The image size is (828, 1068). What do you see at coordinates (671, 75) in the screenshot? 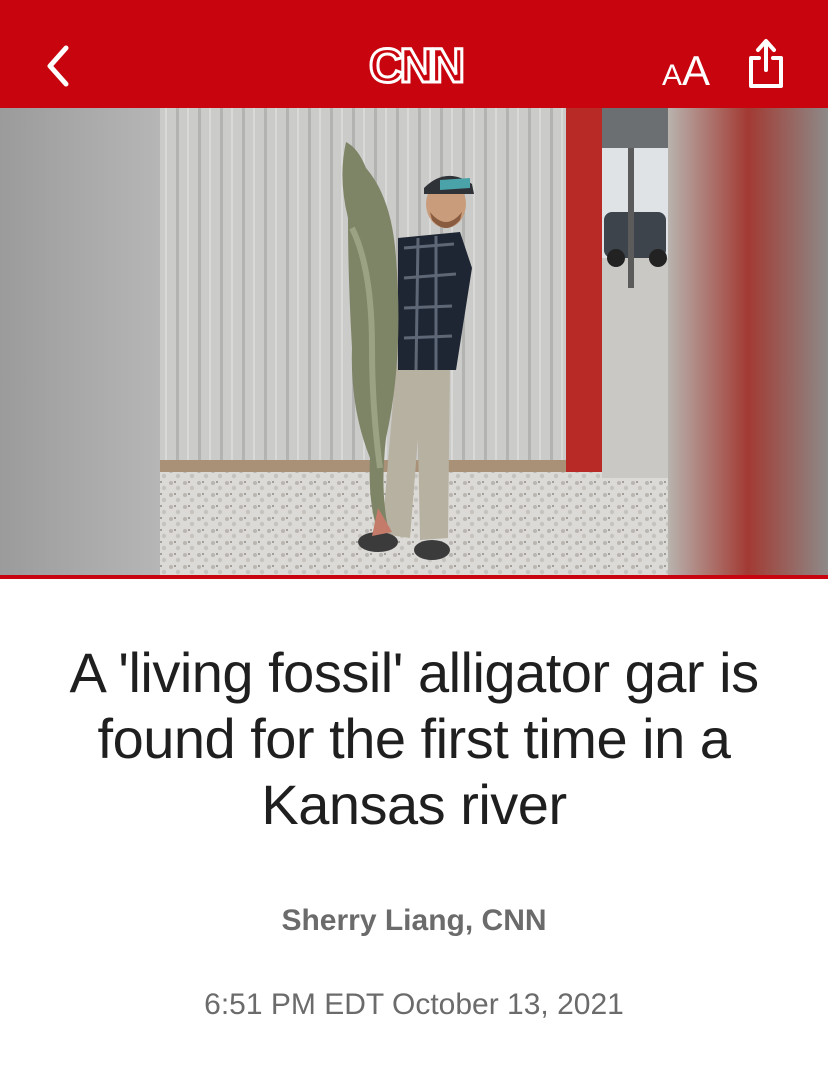
I see `text-size-small-label: A` at bounding box center [671, 75].